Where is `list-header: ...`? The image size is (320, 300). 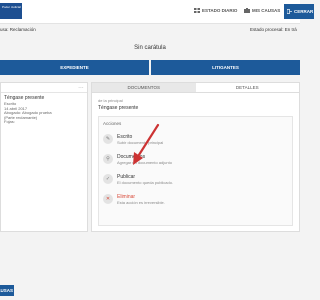
list-header: ... is located at coordinates (44, 88).